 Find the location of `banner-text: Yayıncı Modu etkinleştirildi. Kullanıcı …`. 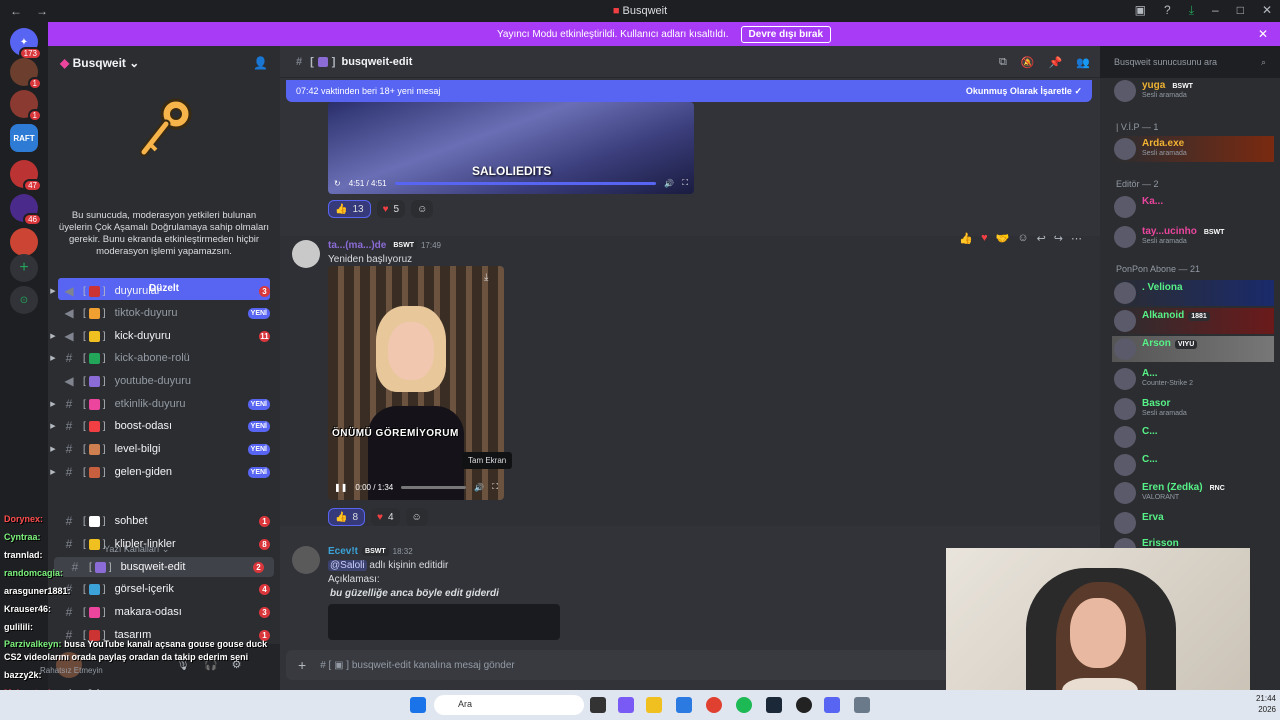

banner-text: Yayıncı Modu etkinleştirildi. Kullanıcı … is located at coordinates (612, 34).